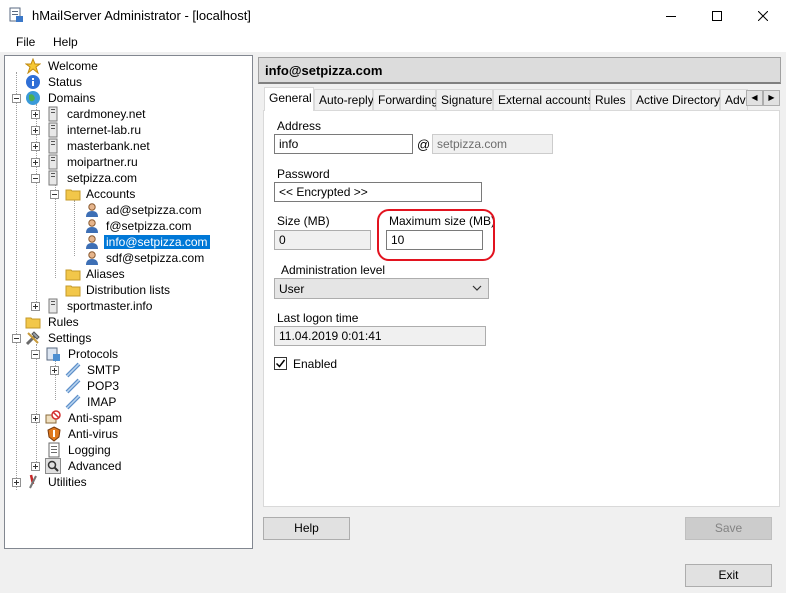  I want to click on chevron-down-icon, so click(477, 289).